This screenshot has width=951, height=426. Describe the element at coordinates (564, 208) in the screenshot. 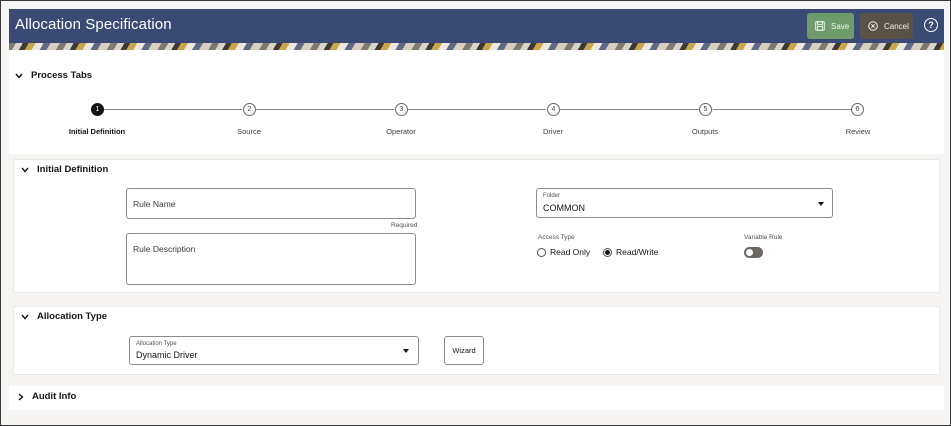

I see `folder-value: COMMON` at that location.